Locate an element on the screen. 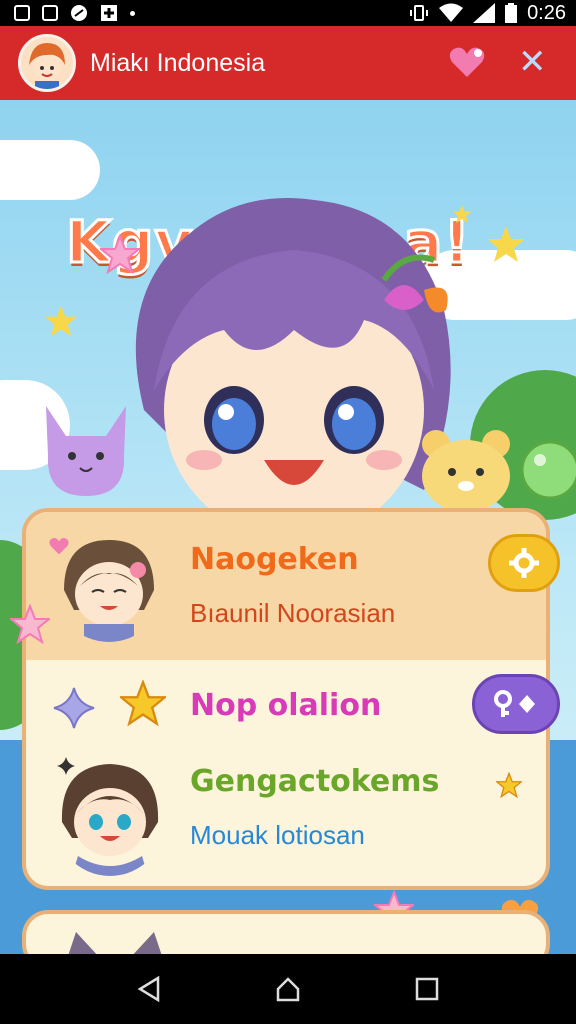 The width and height of the screenshot is (576, 1024). home-icon is located at coordinates (288, 989).